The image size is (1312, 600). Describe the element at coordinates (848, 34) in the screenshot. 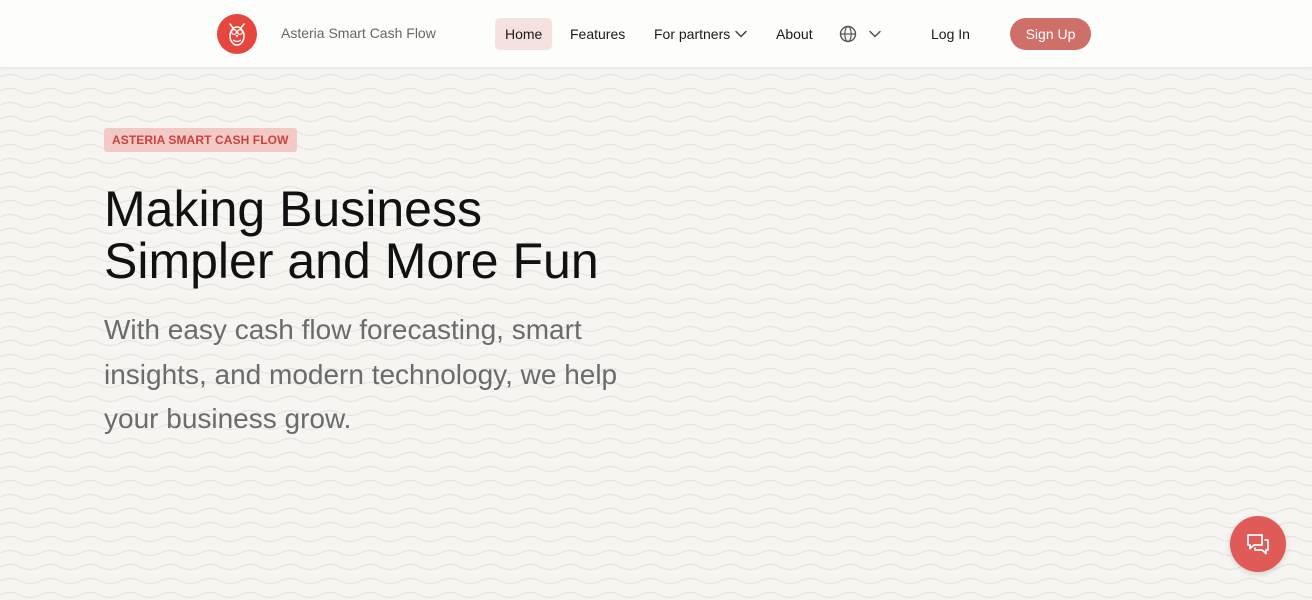

I see `globe-icon` at that location.